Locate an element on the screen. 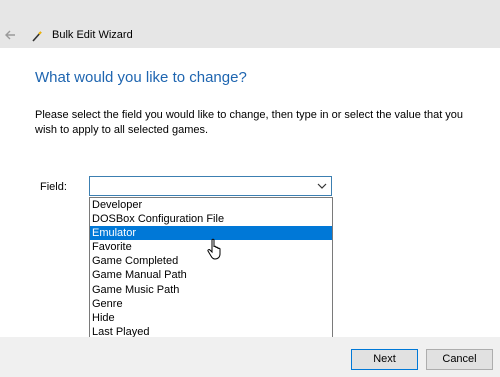  wizard-footer is located at coordinates (250, 357).